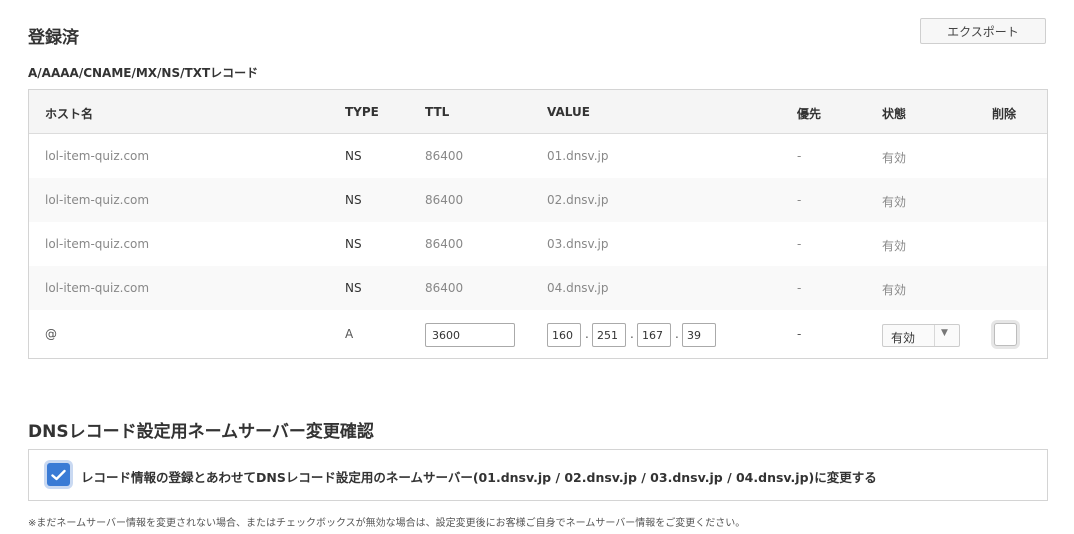 The height and width of the screenshot is (534, 1074). I want to click on cell-value: 04.dnsv.jp, so click(578, 288).